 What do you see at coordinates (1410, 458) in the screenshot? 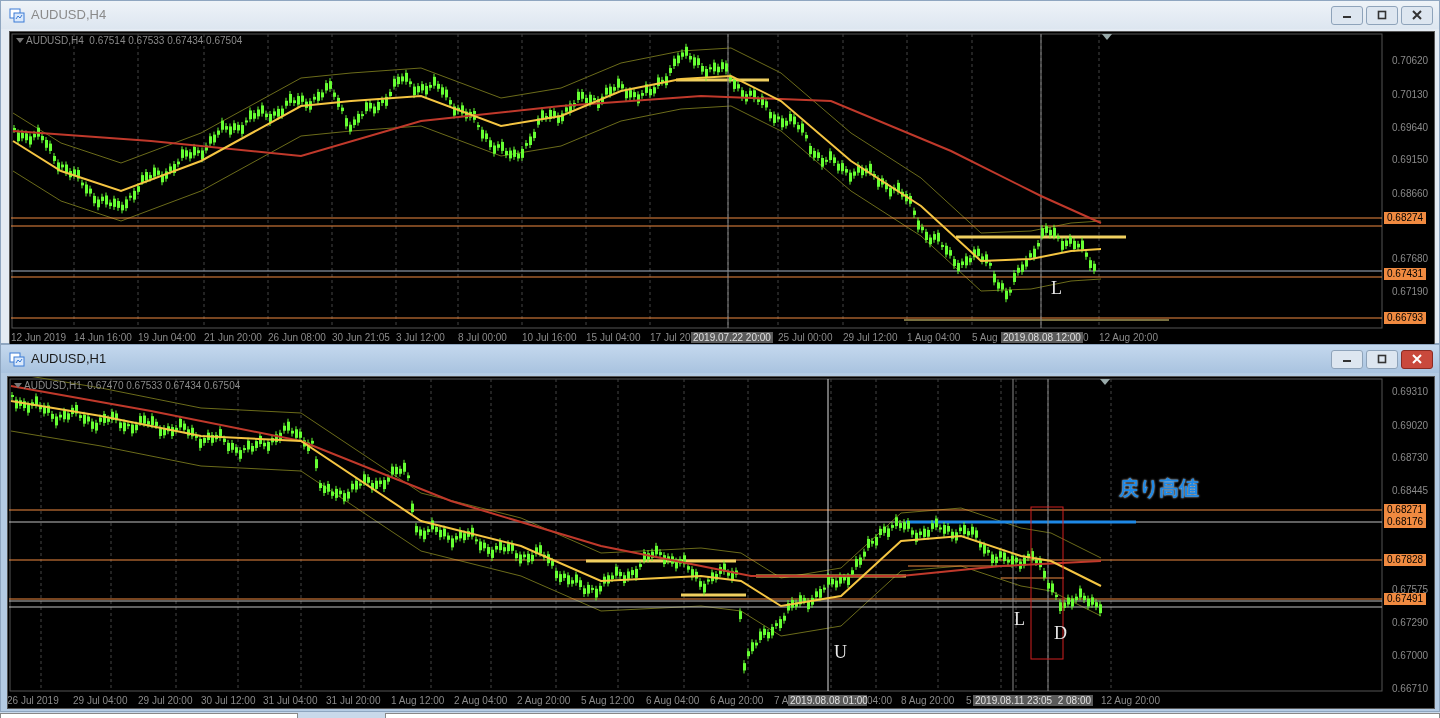
I see `price-label: 0.68730` at bounding box center [1410, 458].